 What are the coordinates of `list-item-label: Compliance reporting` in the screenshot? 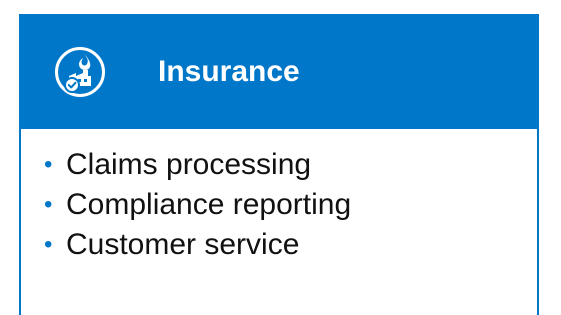 It's located at (209, 204).